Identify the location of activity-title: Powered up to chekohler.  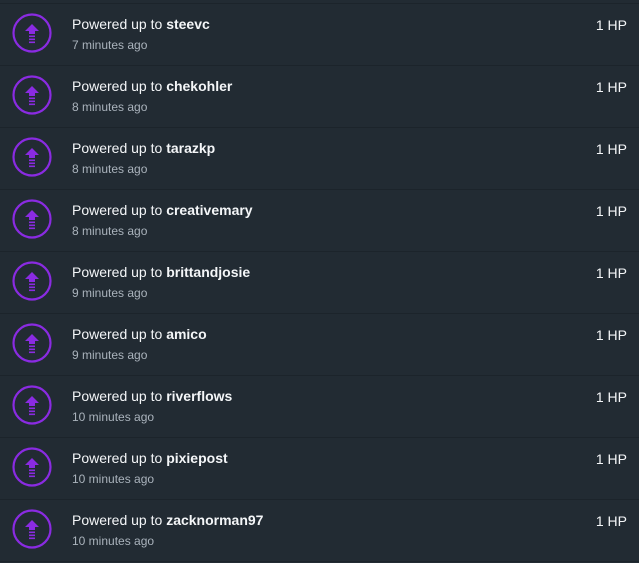
(152, 86).